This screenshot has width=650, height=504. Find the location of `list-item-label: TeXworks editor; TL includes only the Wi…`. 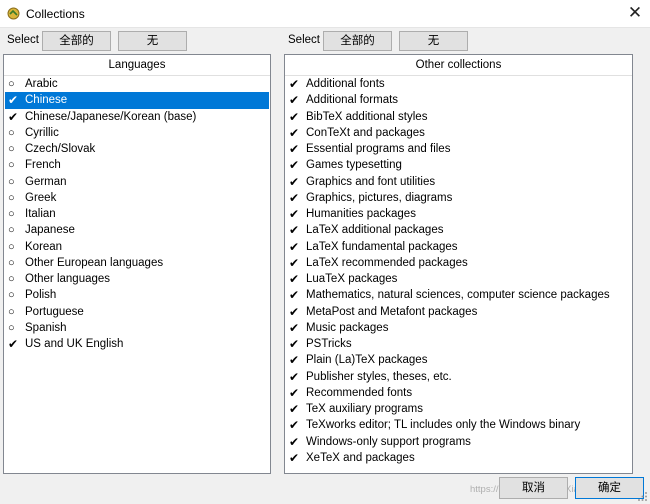

list-item-label: TeXworks editor; TL includes only the Wi… is located at coordinates (443, 425).